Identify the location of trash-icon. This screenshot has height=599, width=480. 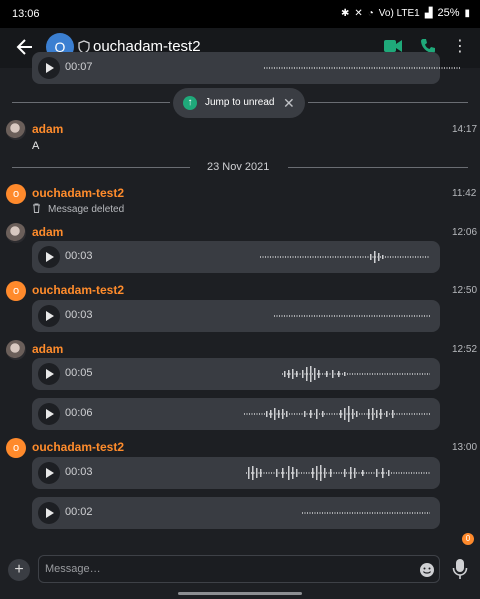
(36, 208).